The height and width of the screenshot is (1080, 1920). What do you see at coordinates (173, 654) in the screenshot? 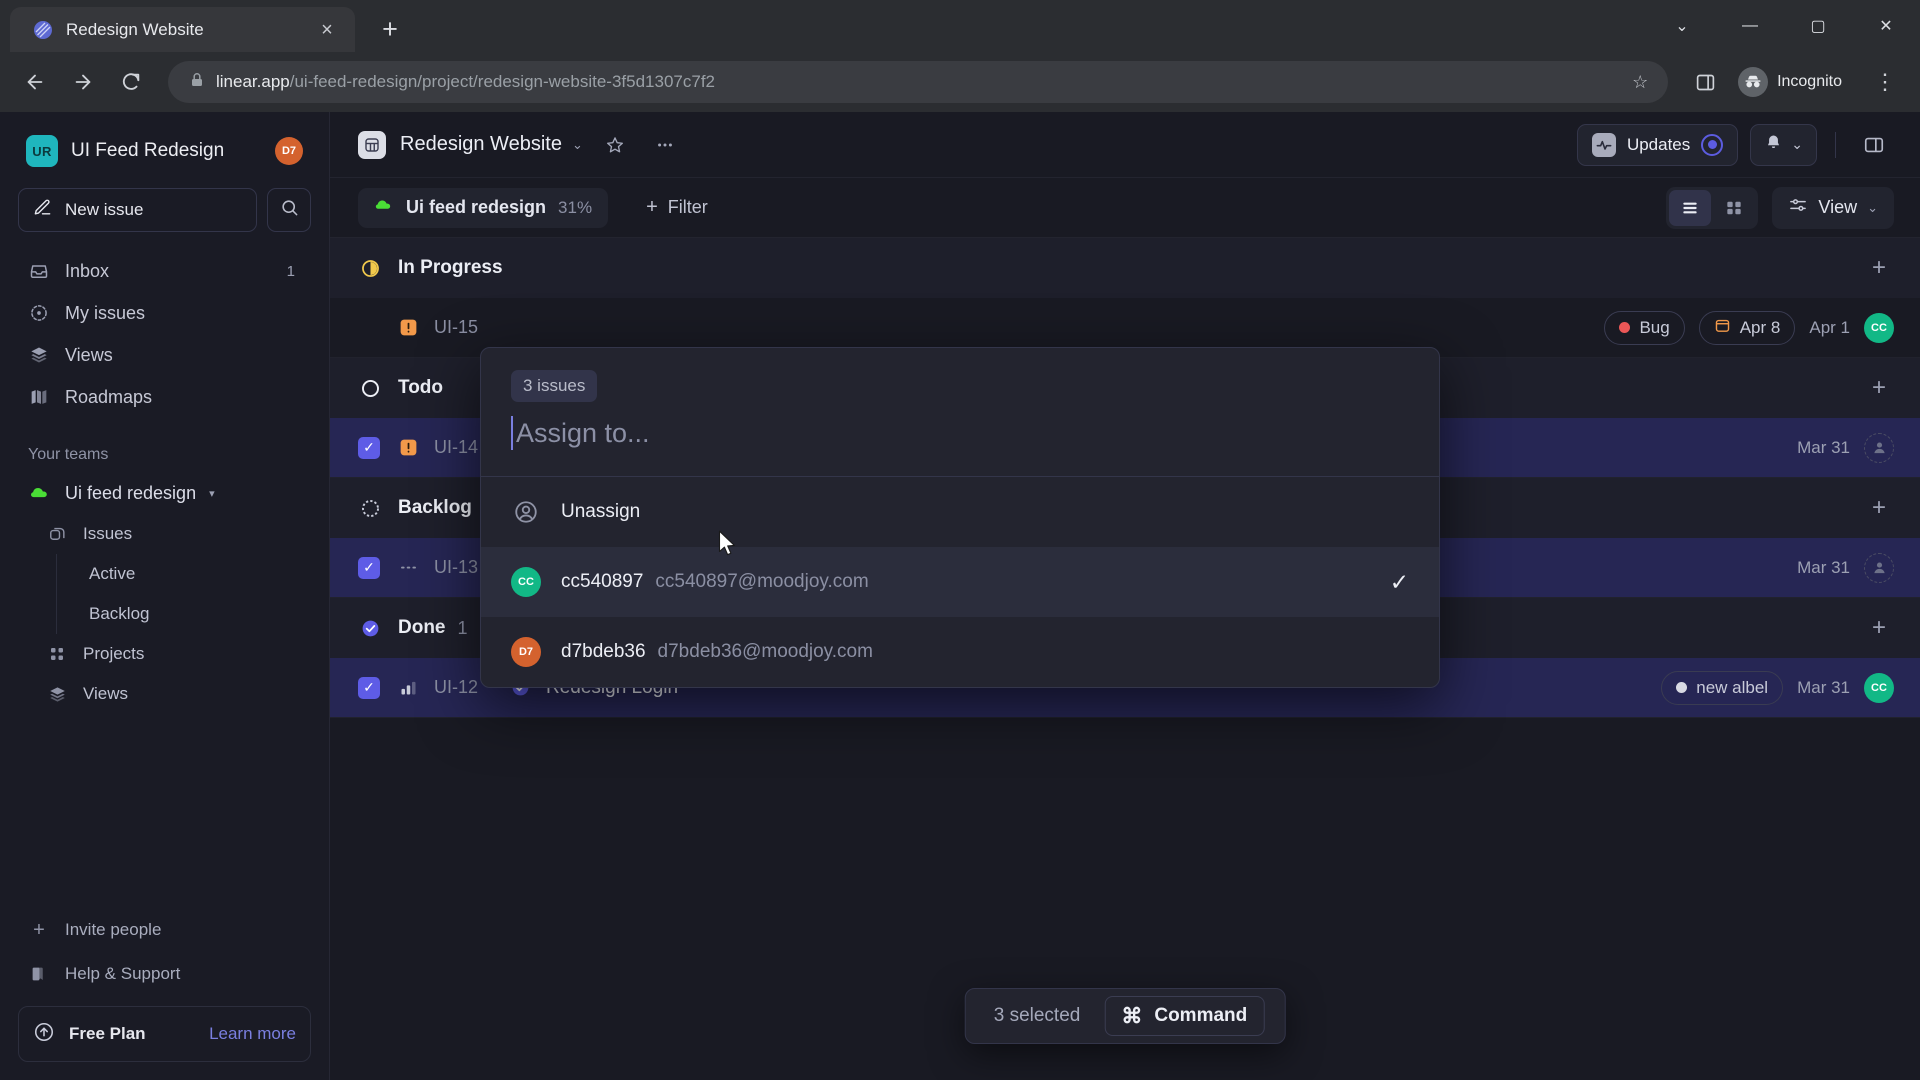
I see `sidebar-item-projects: Projects` at bounding box center [173, 654].